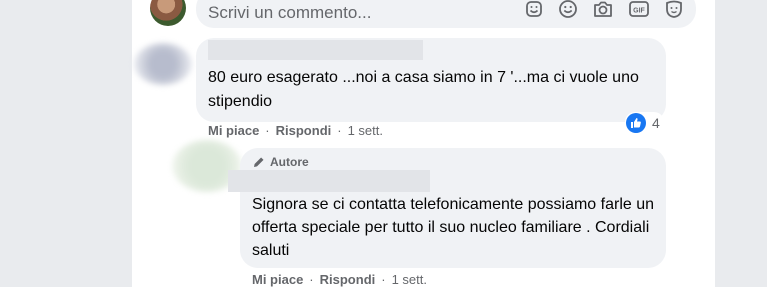  I want to click on gif-icon: GIF, so click(639, 9).